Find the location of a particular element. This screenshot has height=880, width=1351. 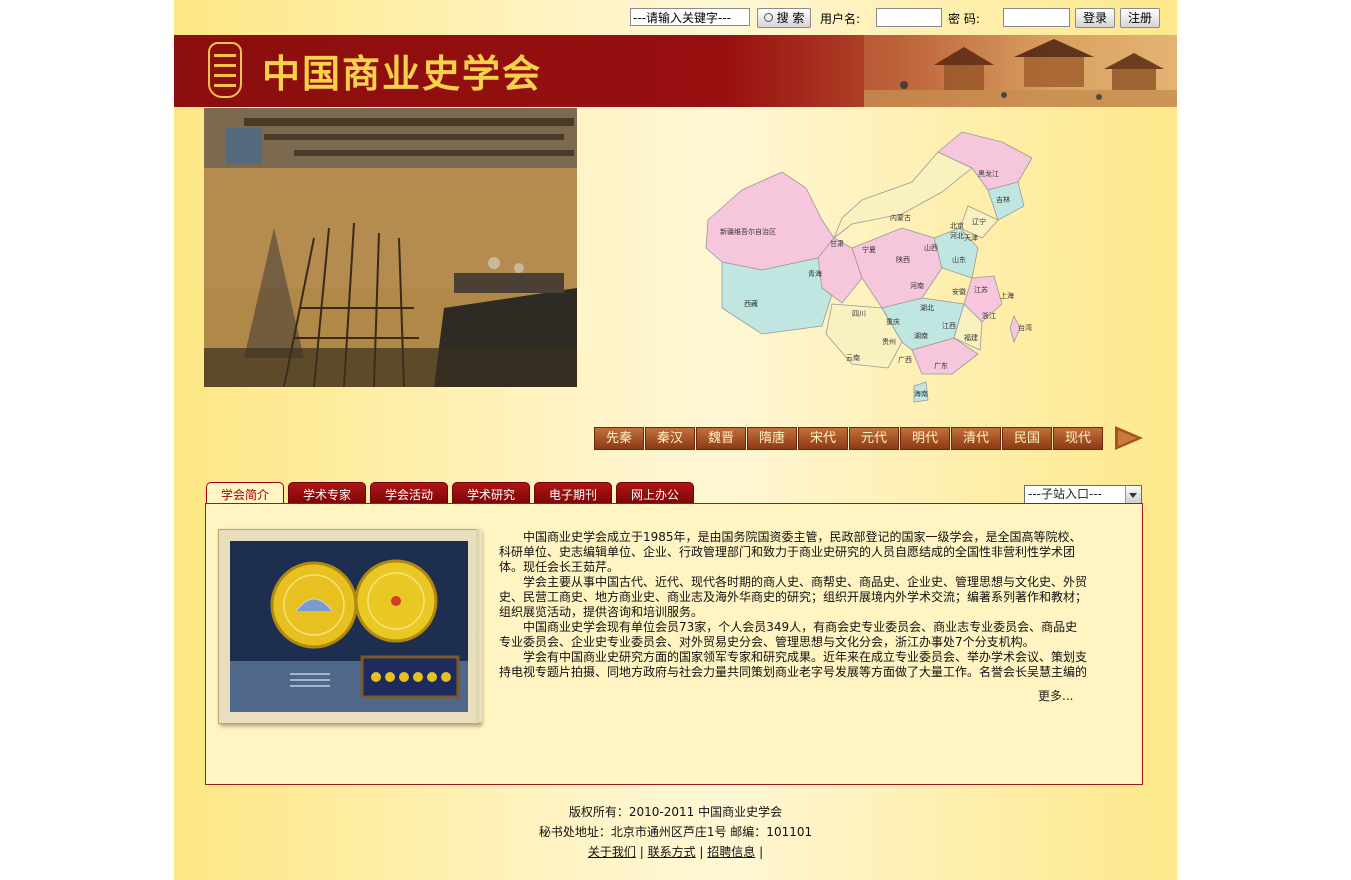

svg-text: 云南 is located at coordinates (853, 357).